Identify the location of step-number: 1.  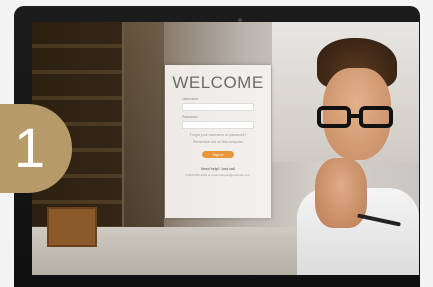
(30, 147).